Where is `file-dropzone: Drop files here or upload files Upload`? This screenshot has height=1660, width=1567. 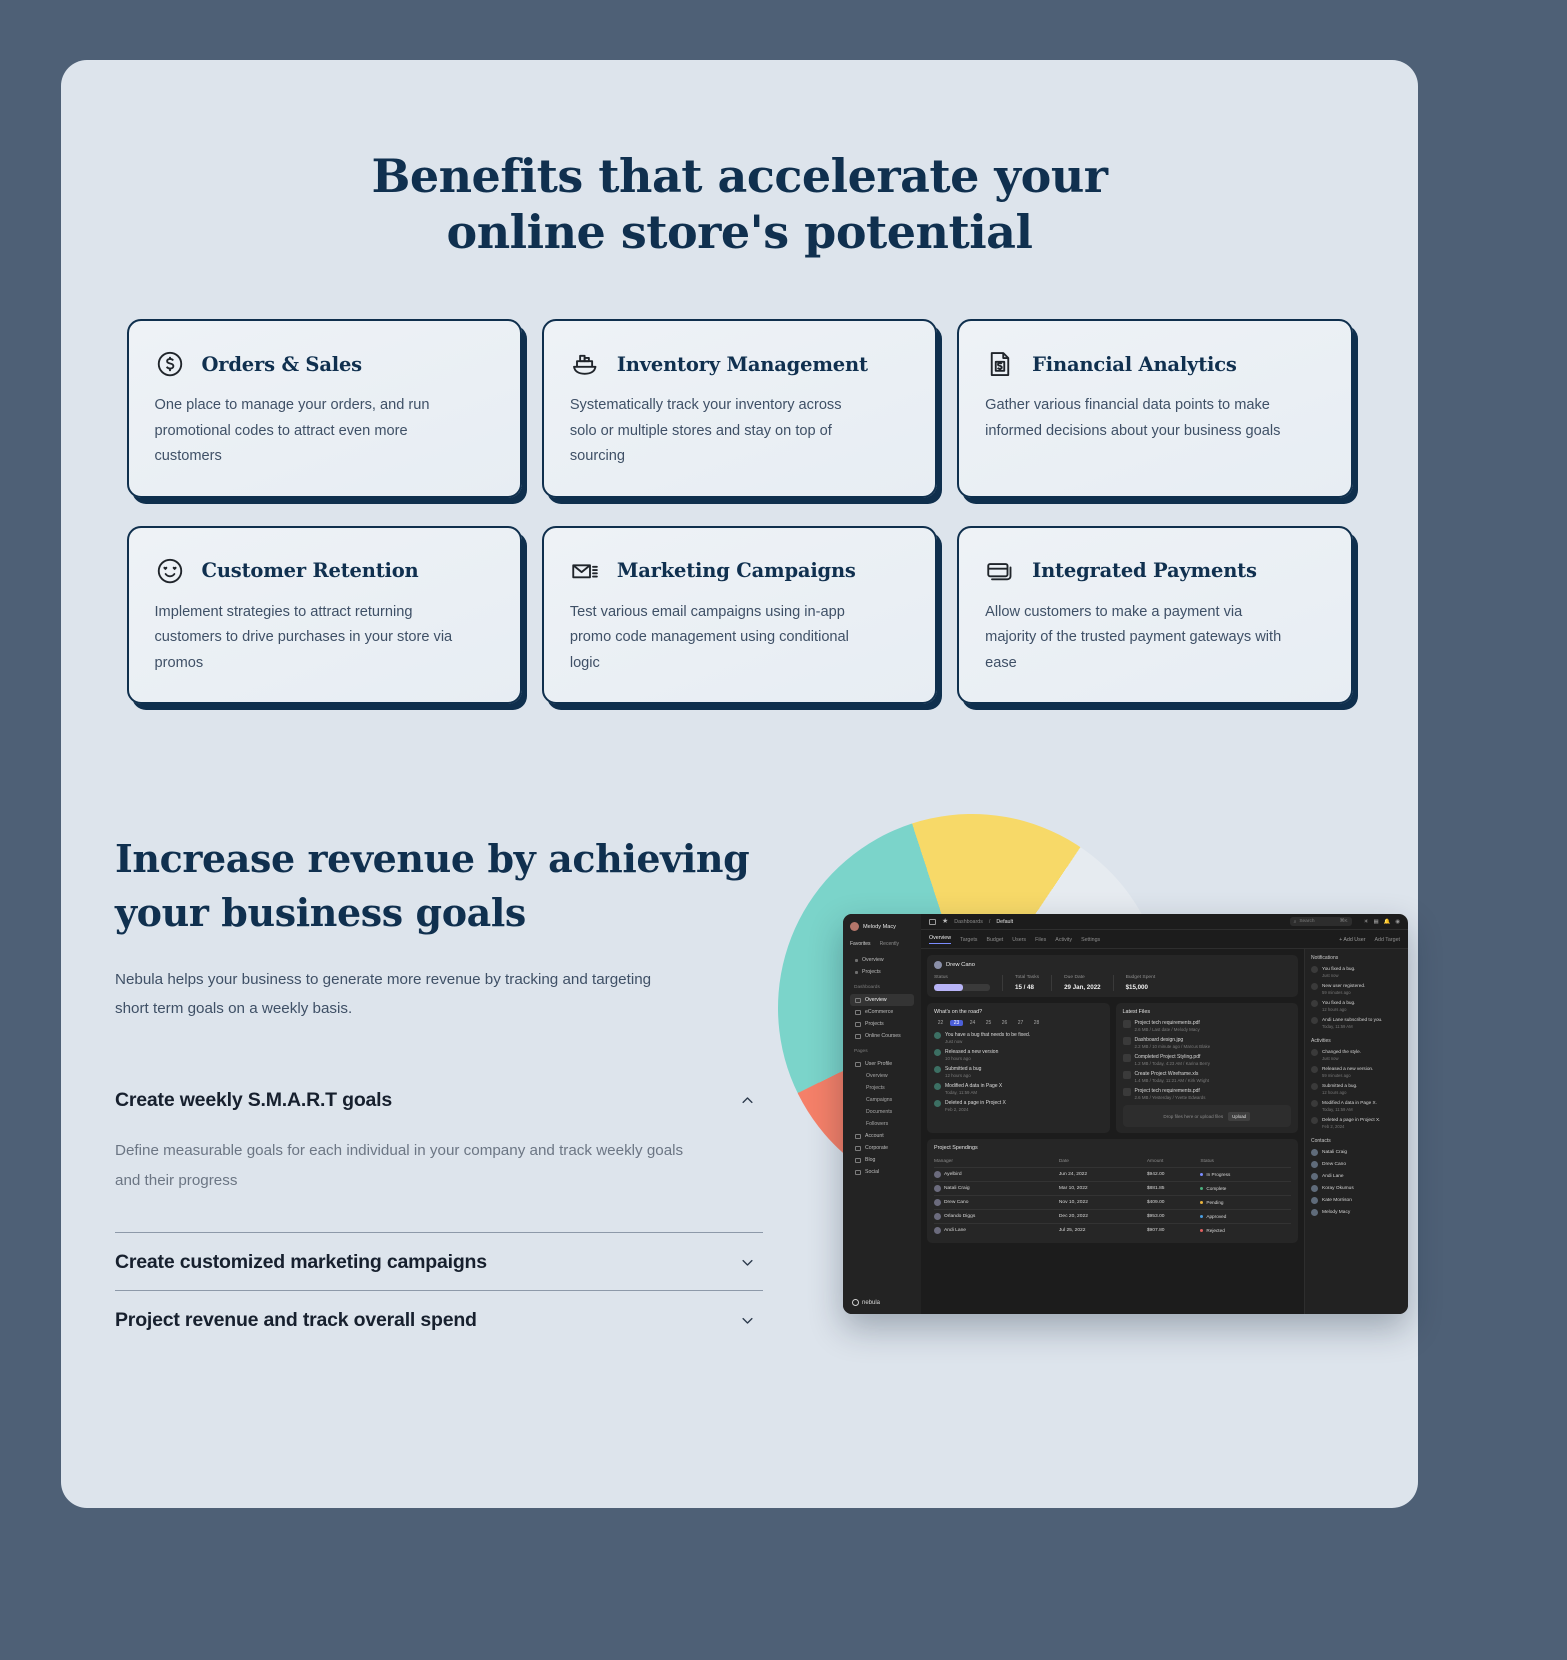
file-dropzone: Drop files here or upload files Upload is located at coordinates (1206, 1116).